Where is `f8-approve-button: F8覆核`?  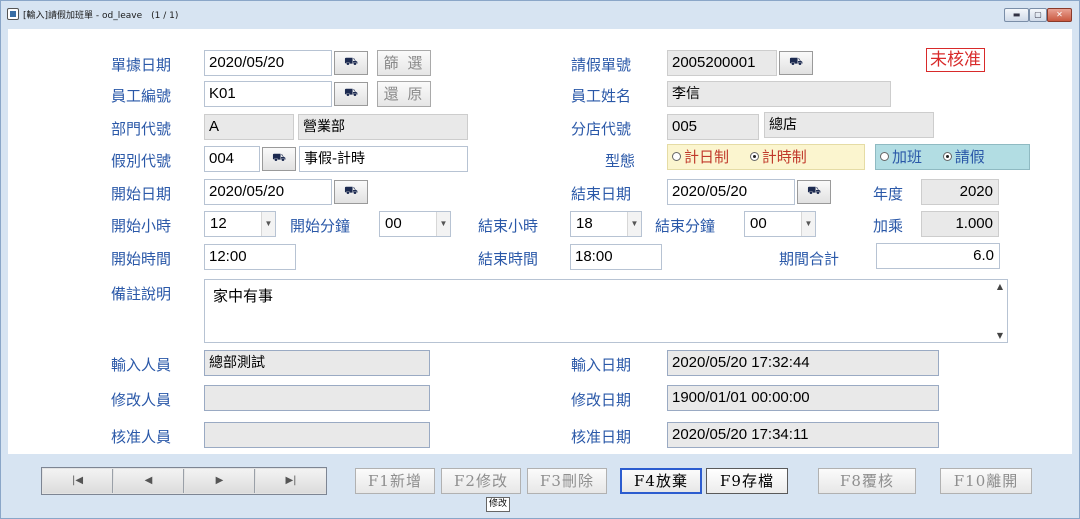 f8-approve-button: F8覆核 is located at coordinates (867, 481).